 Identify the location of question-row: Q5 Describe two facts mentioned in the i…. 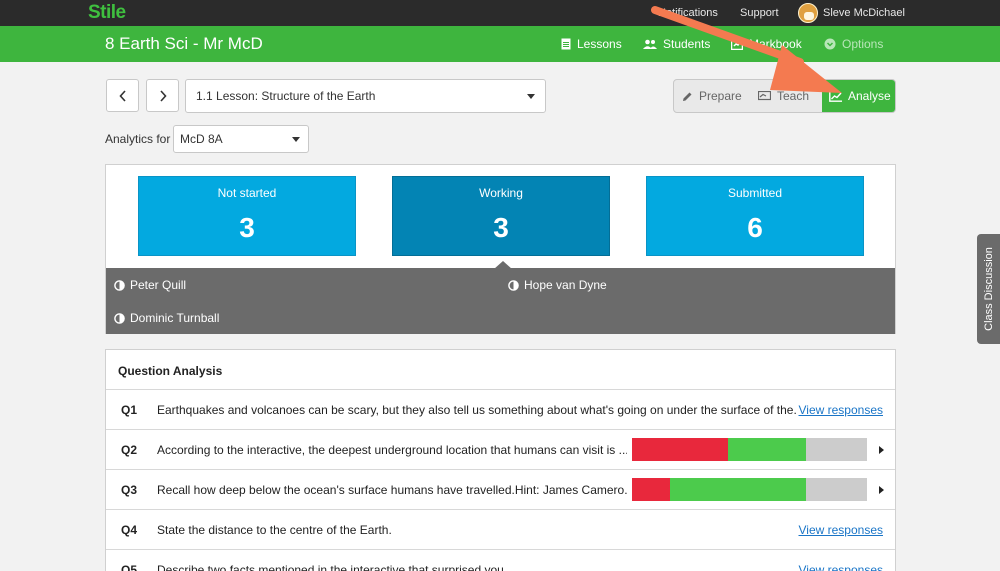
(500, 560).